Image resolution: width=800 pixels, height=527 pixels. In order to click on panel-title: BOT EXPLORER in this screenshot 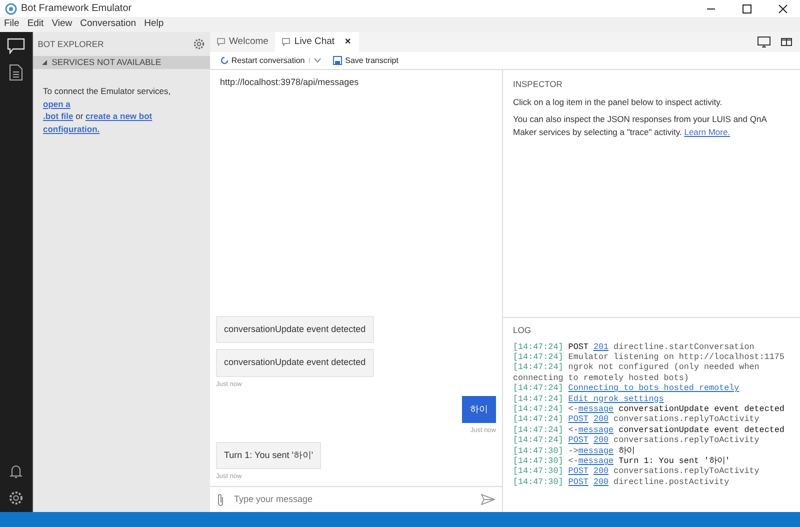, I will do `click(71, 44)`.